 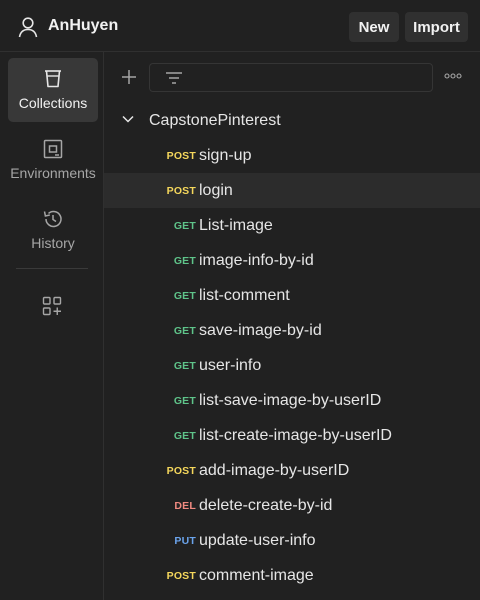 What do you see at coordinates (52, 268) in the screenshot?
I see `sidebar-divider` at bounding box center [52, 268].